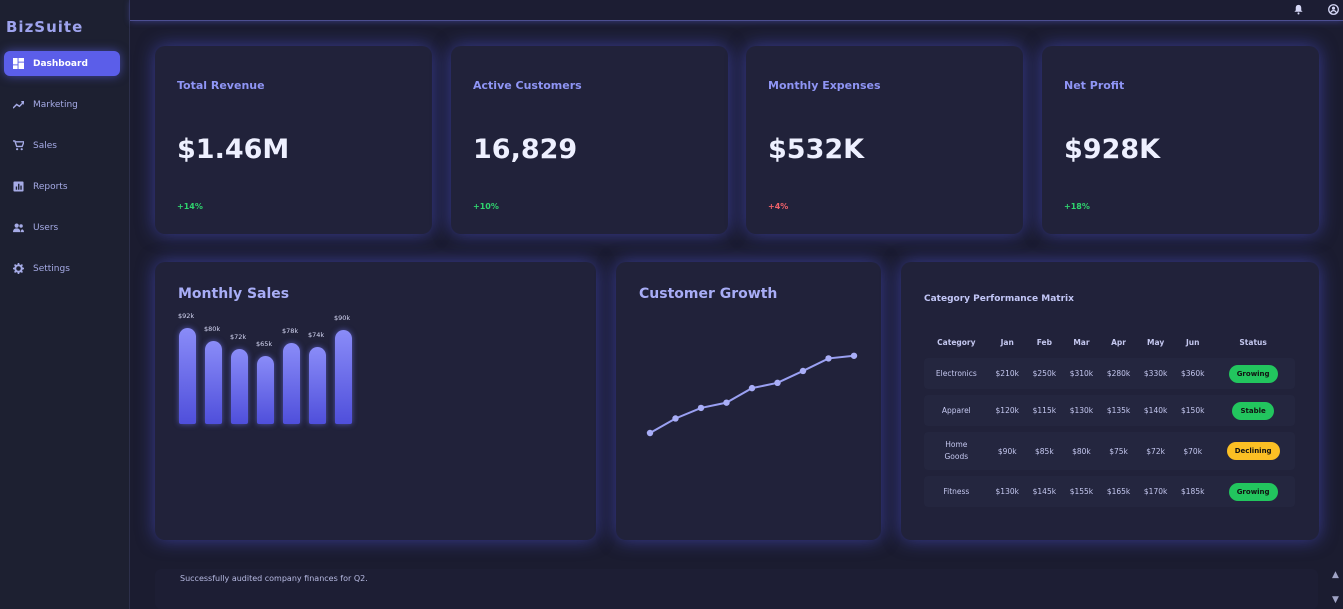 Image resolution: width=1343 pixels, height=609 pixels. I want to click on value-cell: $75k, so click(1118, 451).